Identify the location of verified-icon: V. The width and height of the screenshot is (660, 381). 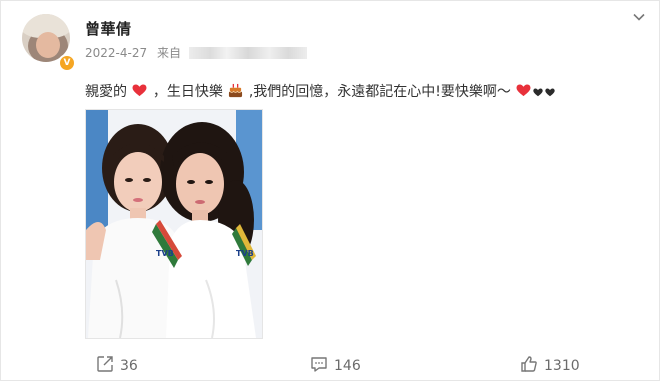
(67, 63).